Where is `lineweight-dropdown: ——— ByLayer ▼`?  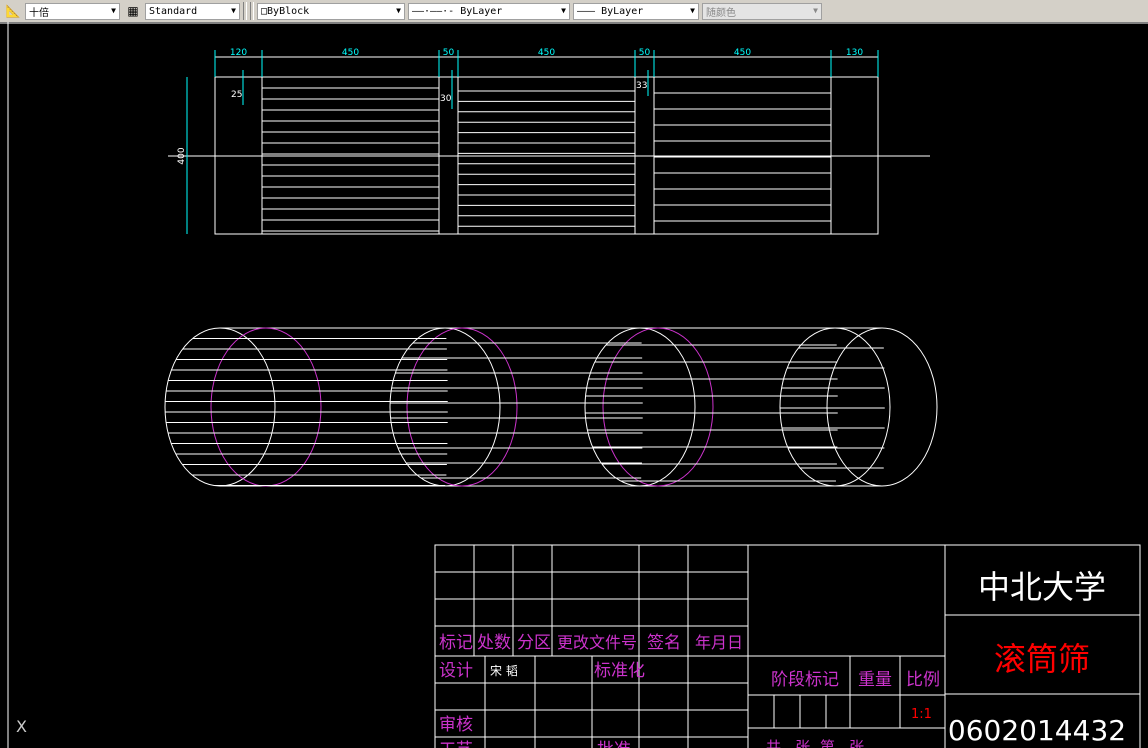
lineweight-dropdown: ——— ByLayer ▼ is located at coordinates (636, 11).